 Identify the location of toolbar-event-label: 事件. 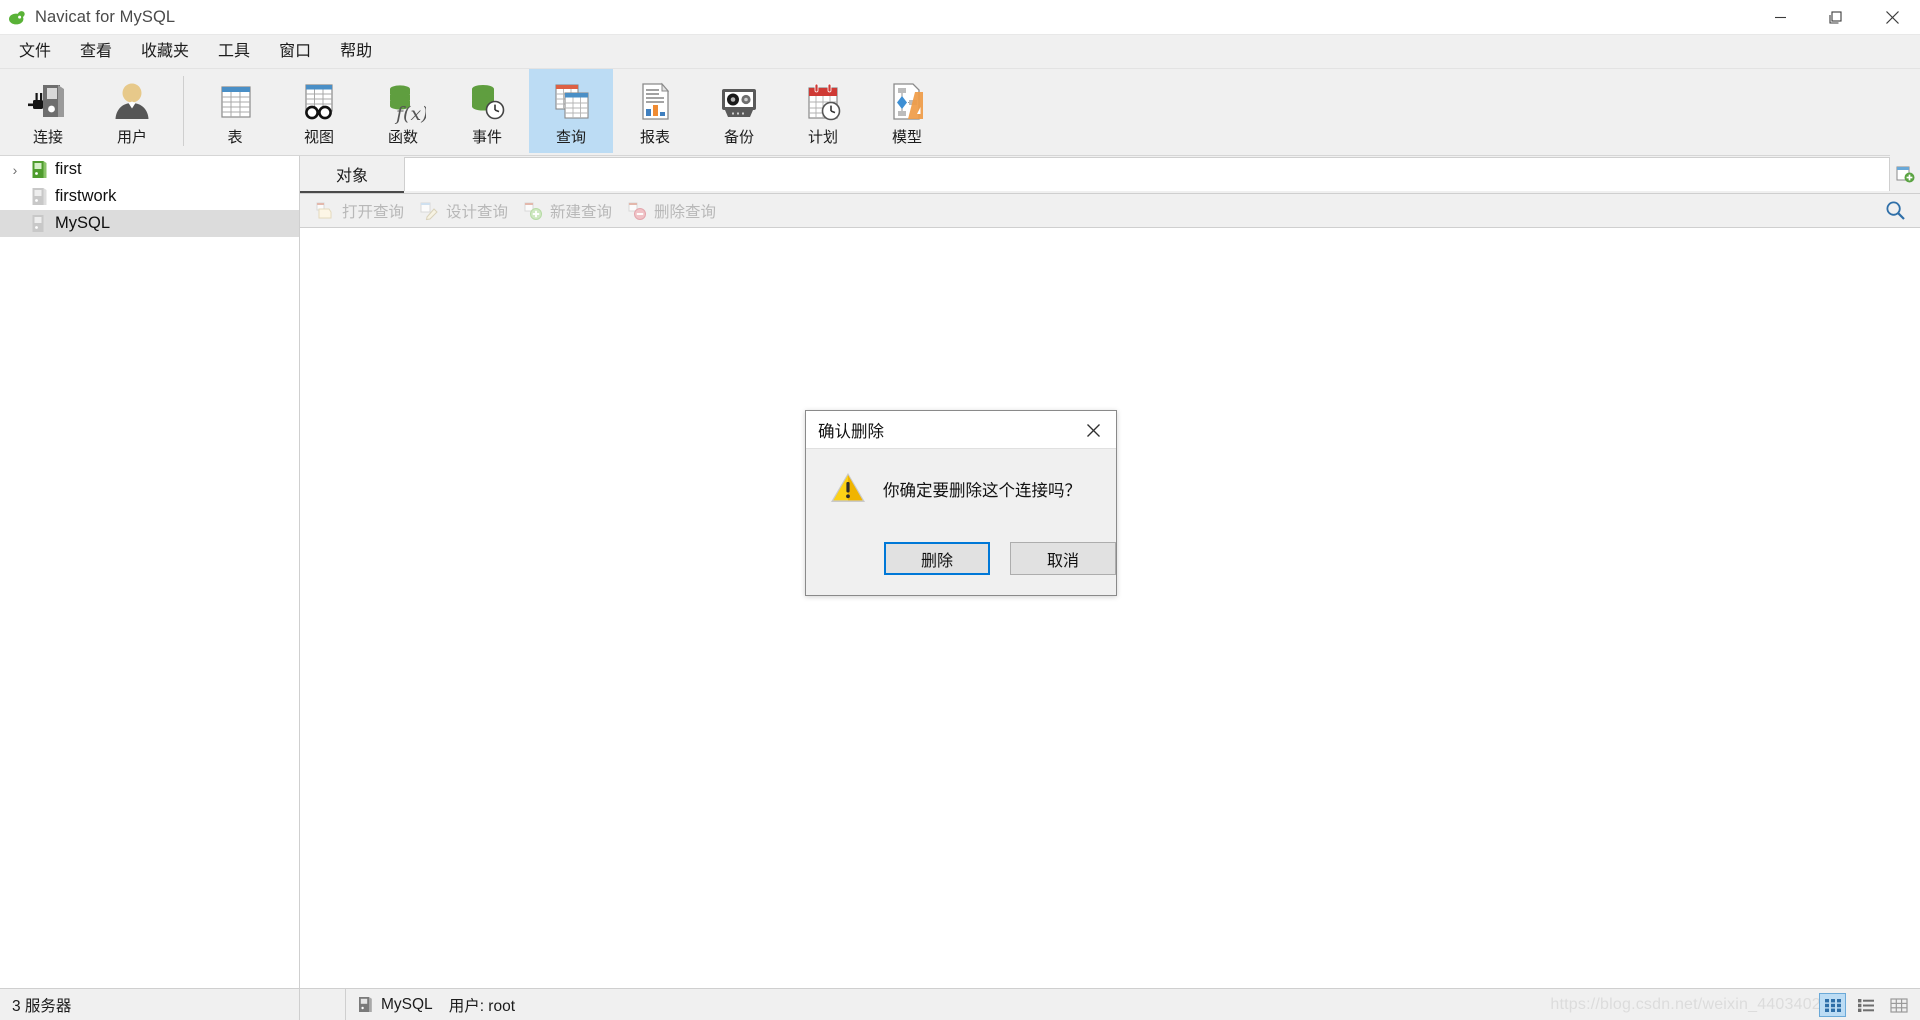
(486, 137).